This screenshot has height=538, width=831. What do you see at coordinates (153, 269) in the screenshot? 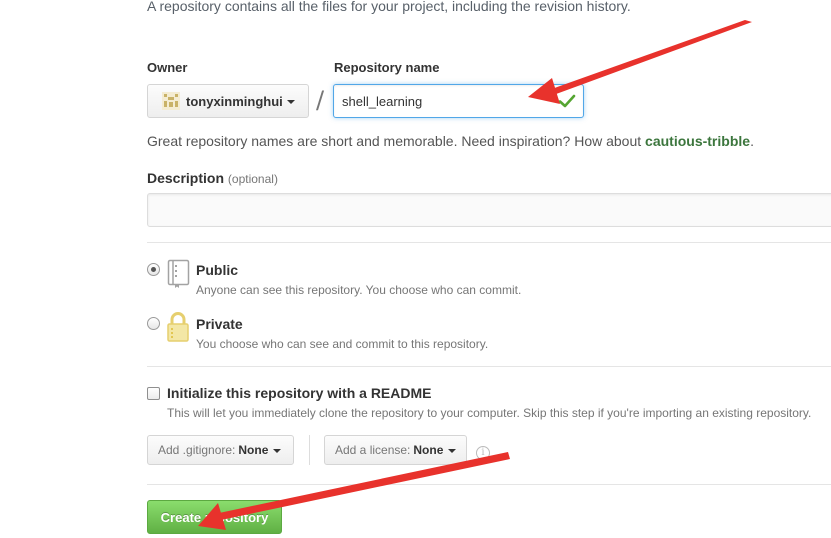
I see `public-radio` at bounding box center [153, 269].